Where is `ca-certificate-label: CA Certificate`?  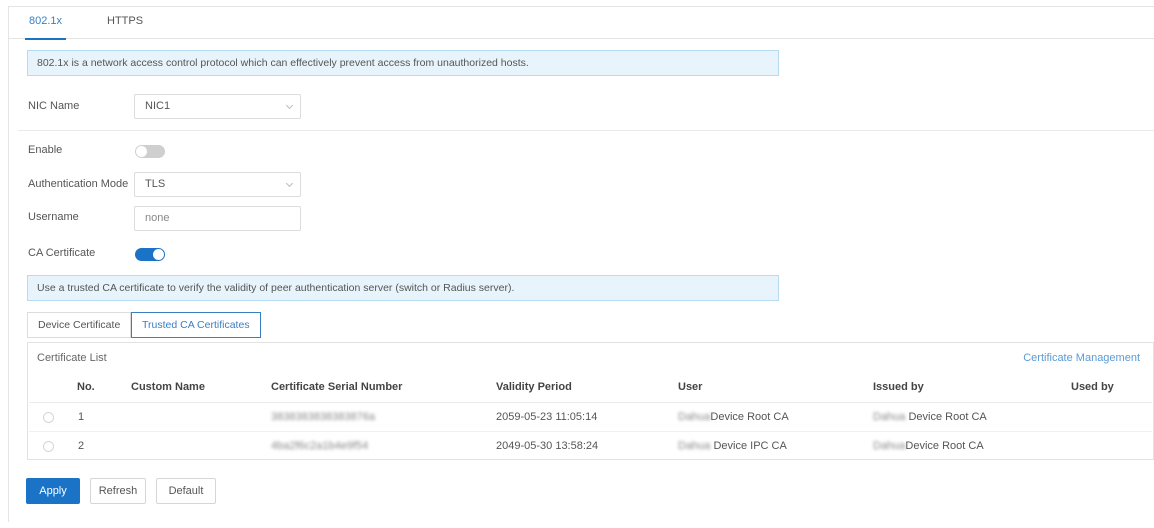 ca-certificate-label: CA Certificate is located at coordinates (62, 253).